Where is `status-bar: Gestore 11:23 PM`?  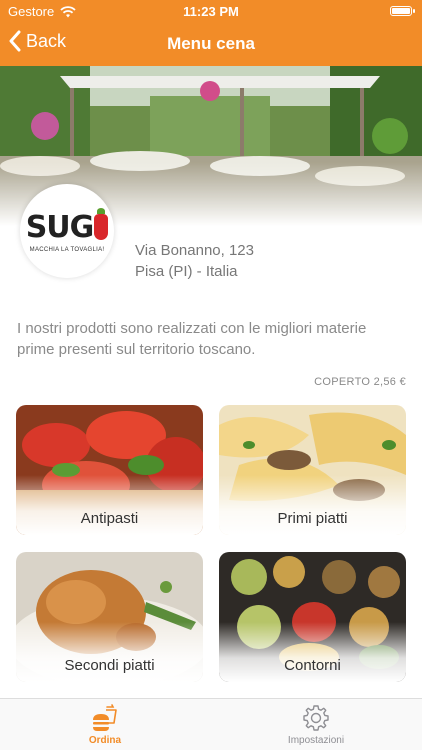 status-bar: Gestore 11:23 PM is located at coordinates (211, 11).